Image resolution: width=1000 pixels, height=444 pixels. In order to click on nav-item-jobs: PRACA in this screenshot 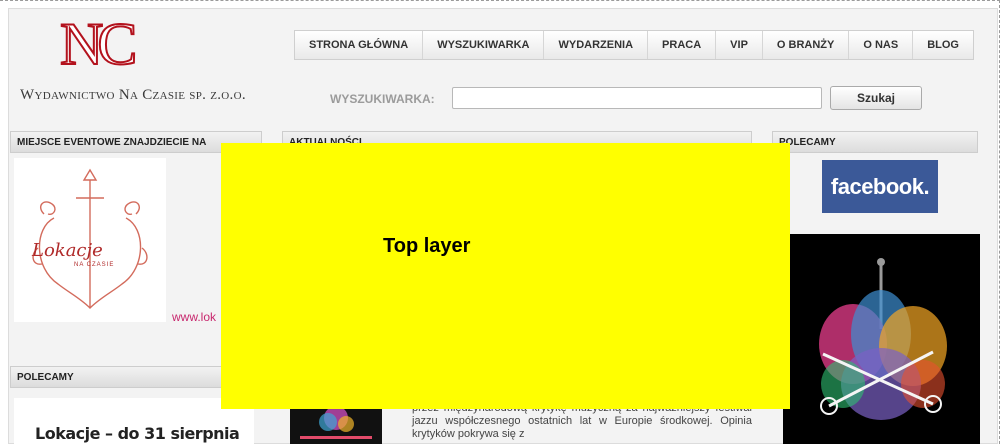, I will do `click(682, 45)`.